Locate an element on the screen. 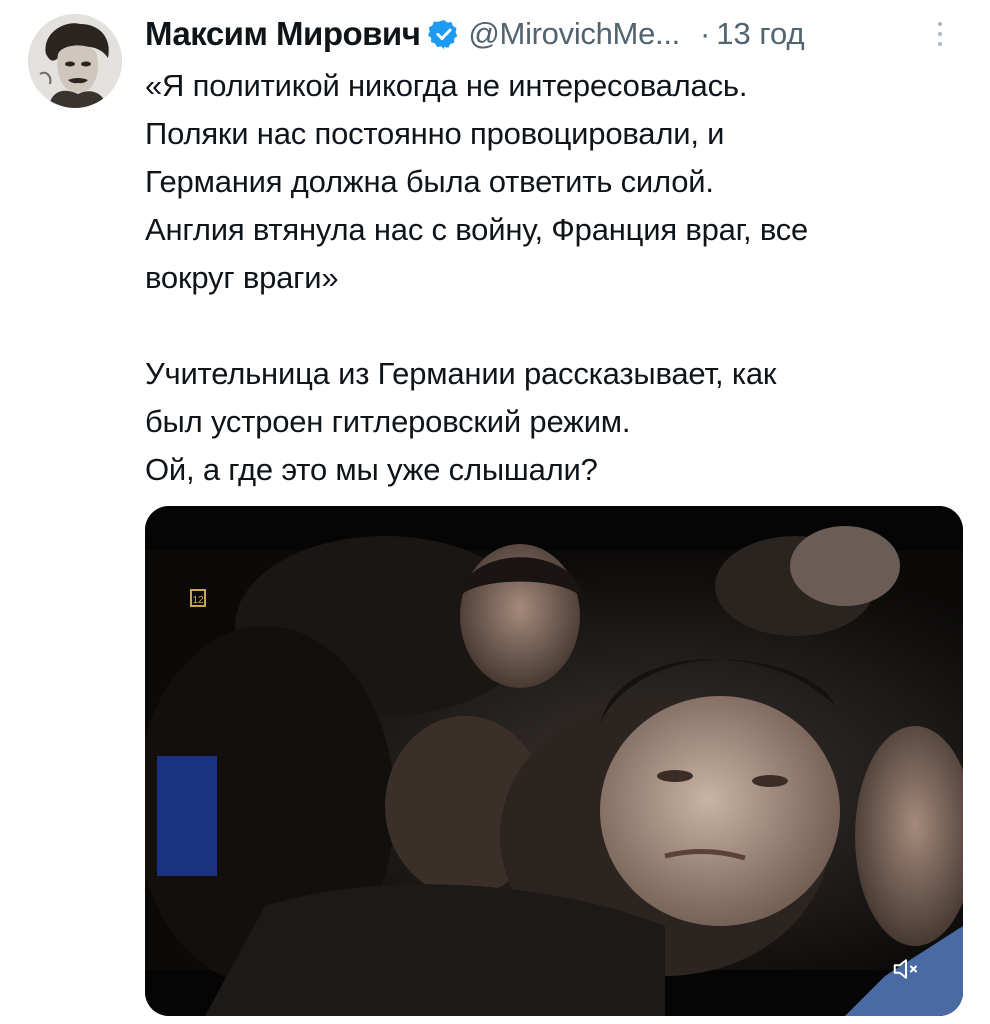  text-line: был устроен гитлеровский режим. is located at coordinates (388, 421).